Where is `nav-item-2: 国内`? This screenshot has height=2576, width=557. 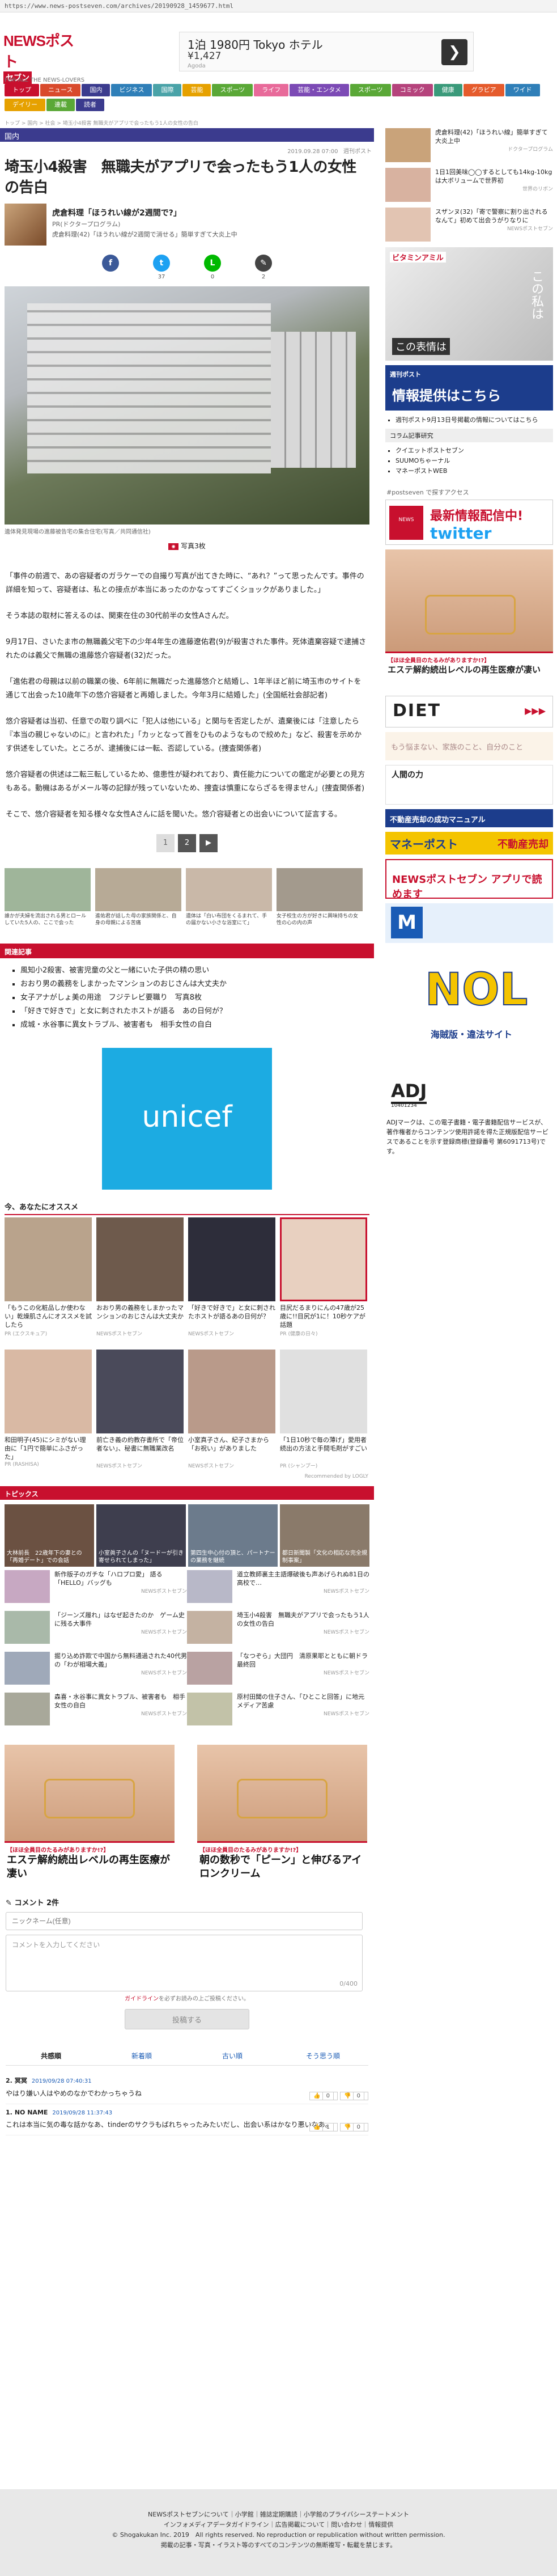
nav-item-2: 国内 is located at coordinates (96, 90).